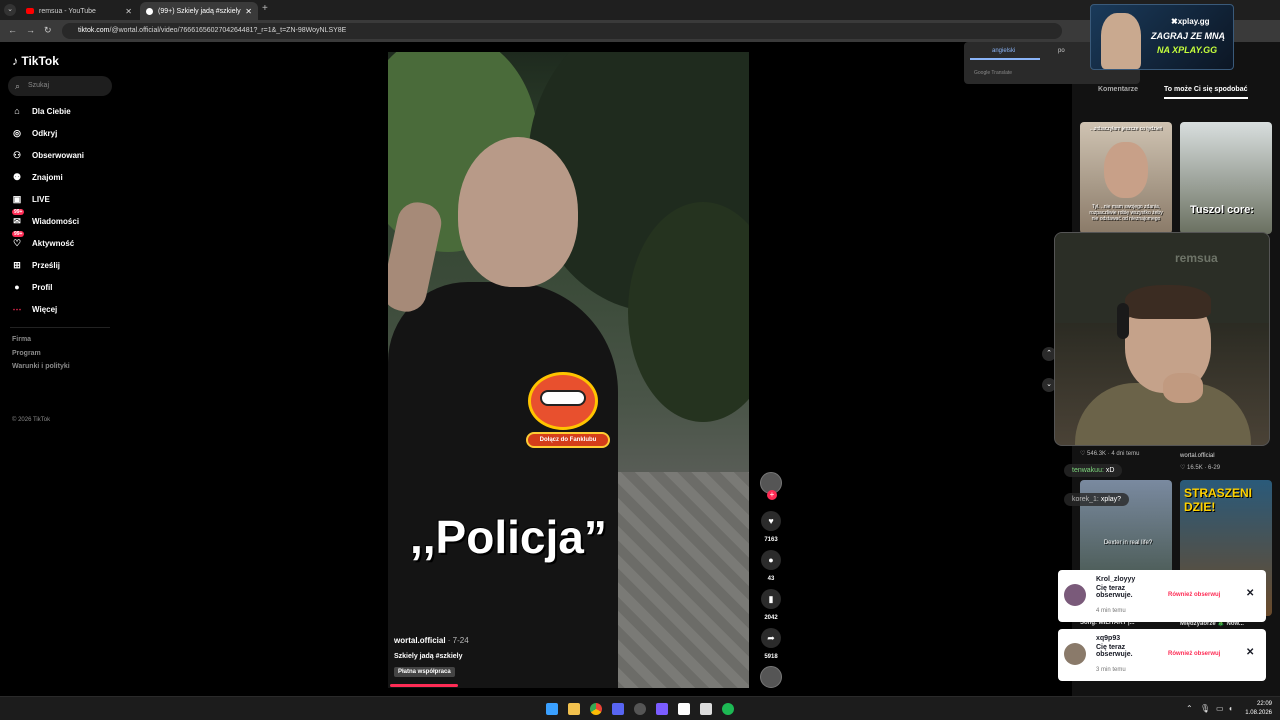  What do you see at coordinates (17, 309) in the screenshot?
I see `more-icon: ⋯` at bounding box center [17, 309].